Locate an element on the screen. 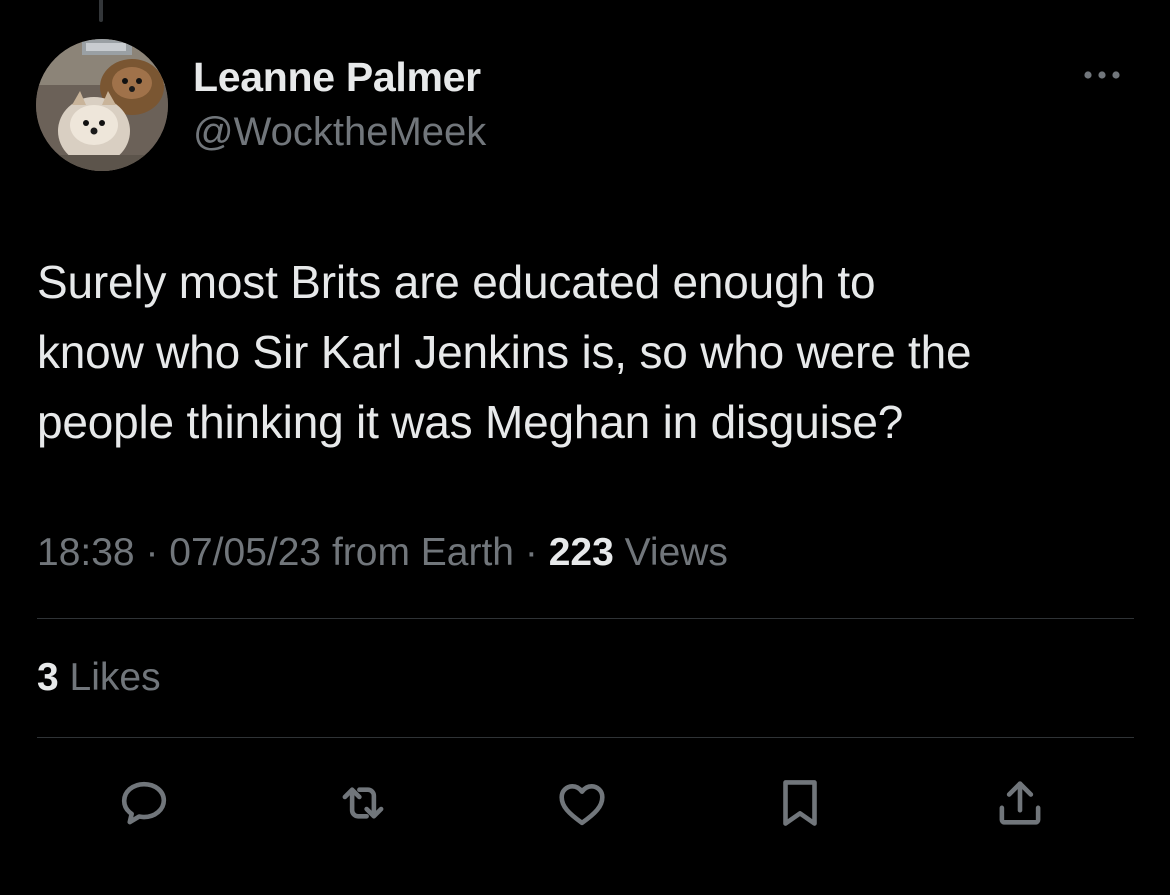 The image size is (1170, 895). avatar is located at coordinates (102, 105).